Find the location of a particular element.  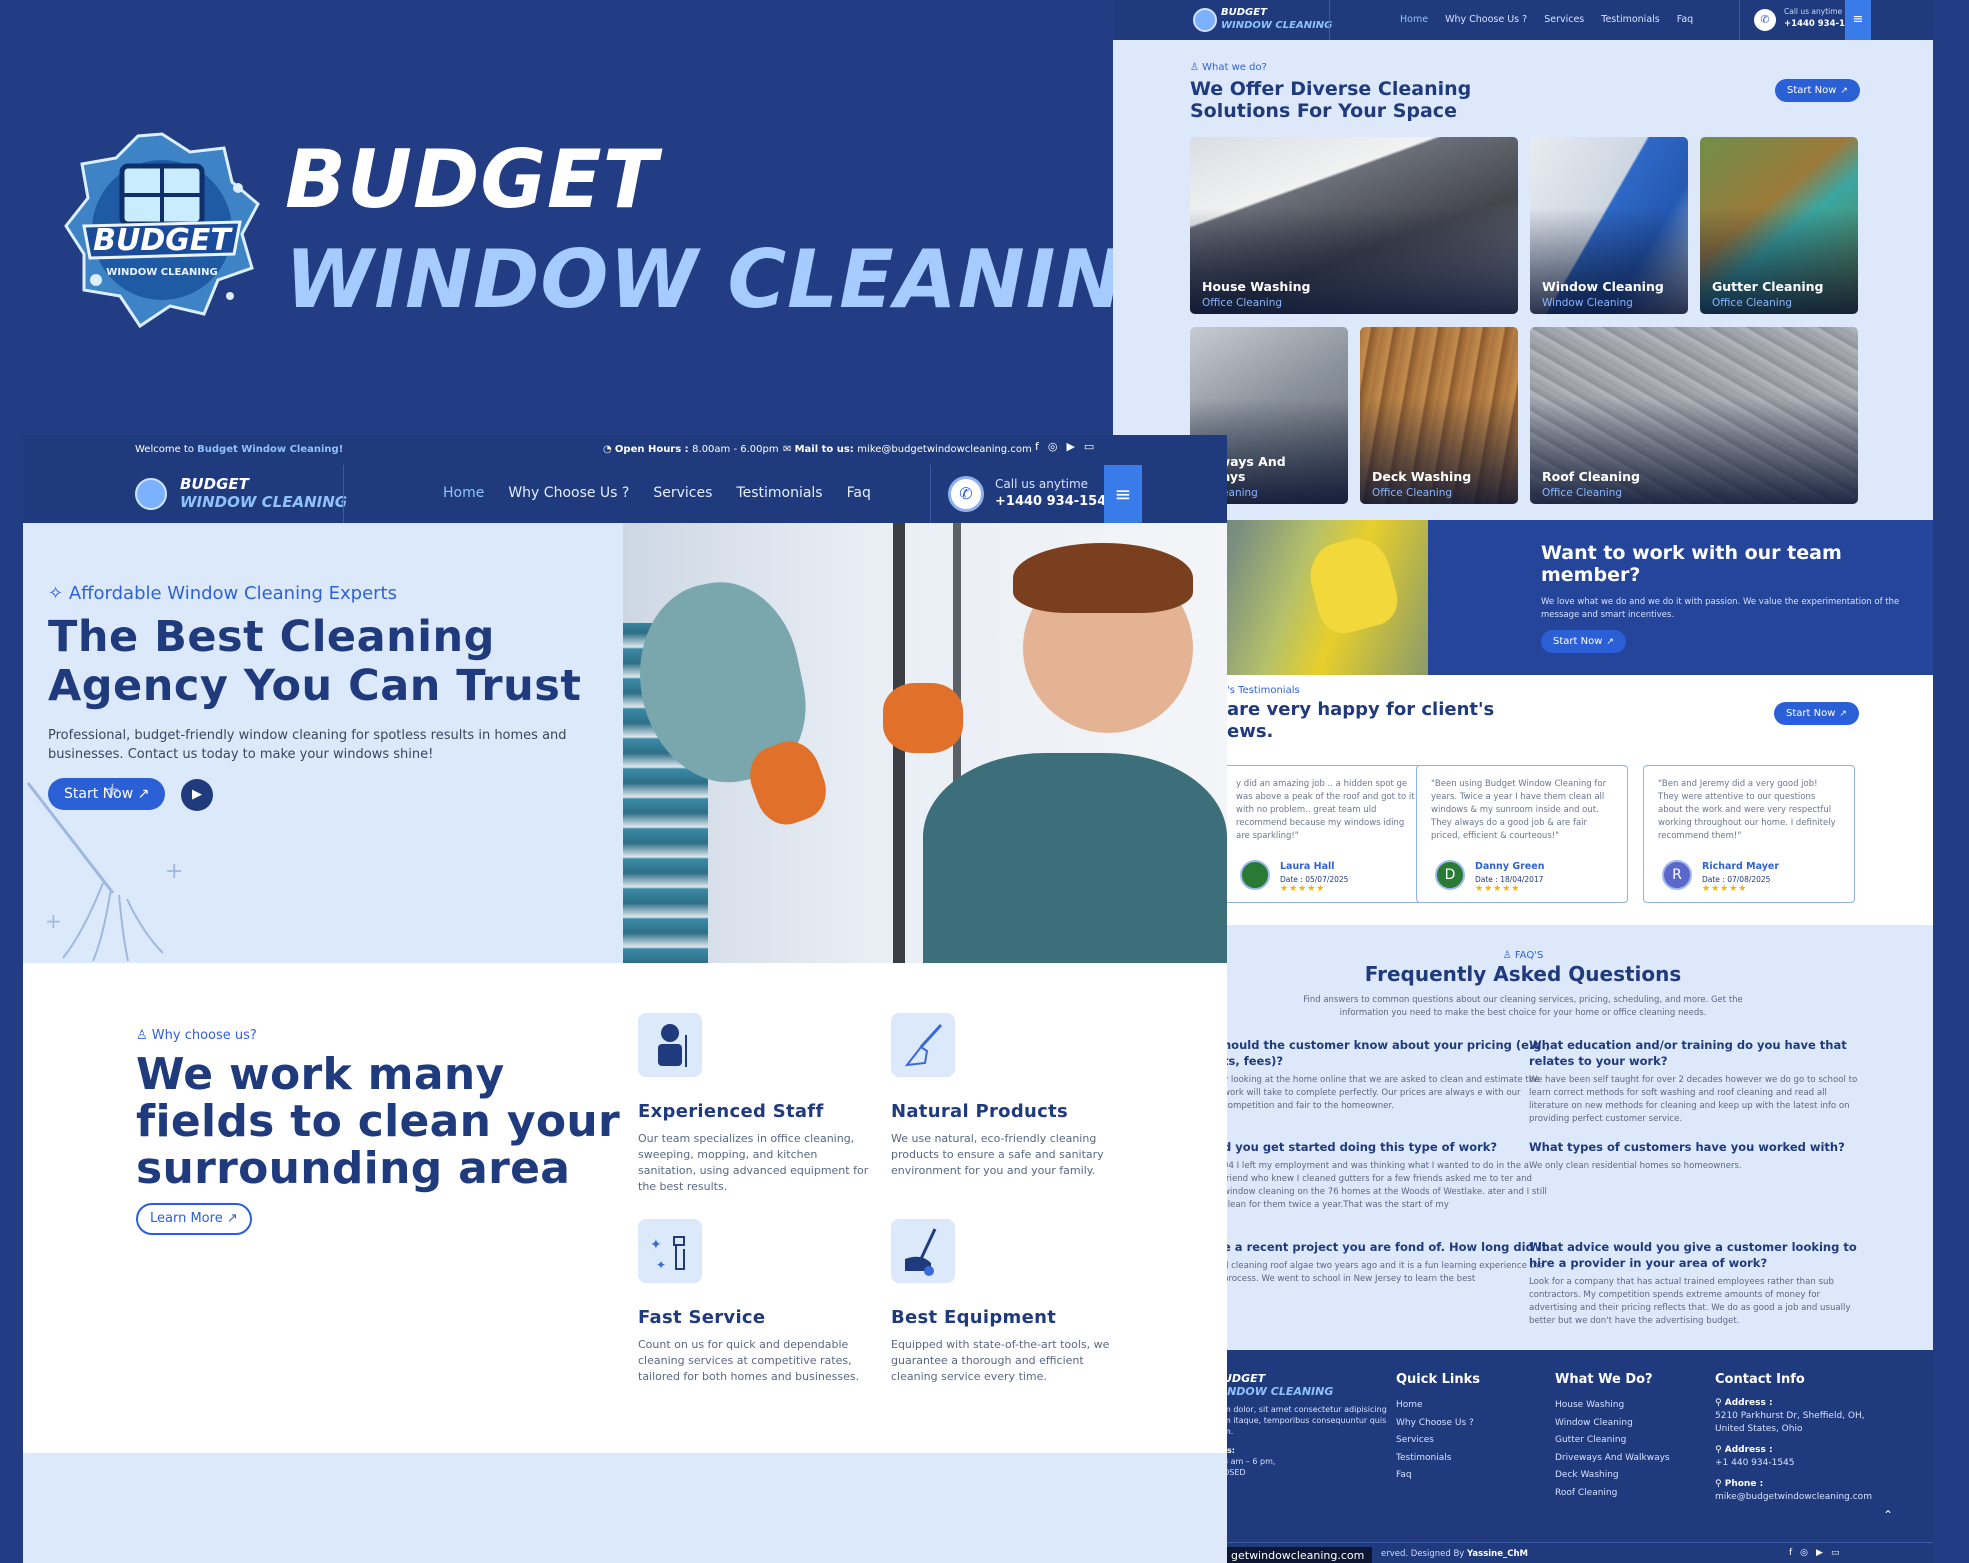

menu-services: Services is located at coordinates (682, 493).